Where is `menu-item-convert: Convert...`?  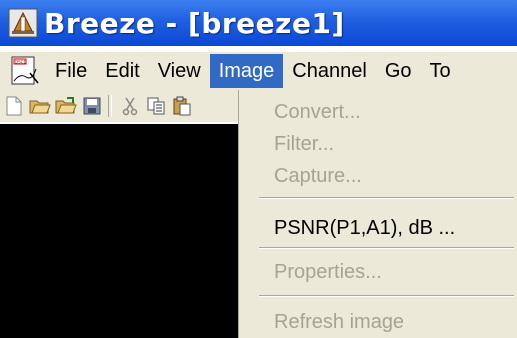 menu-item-convert: Convert... is located at coordinates (378, 112).